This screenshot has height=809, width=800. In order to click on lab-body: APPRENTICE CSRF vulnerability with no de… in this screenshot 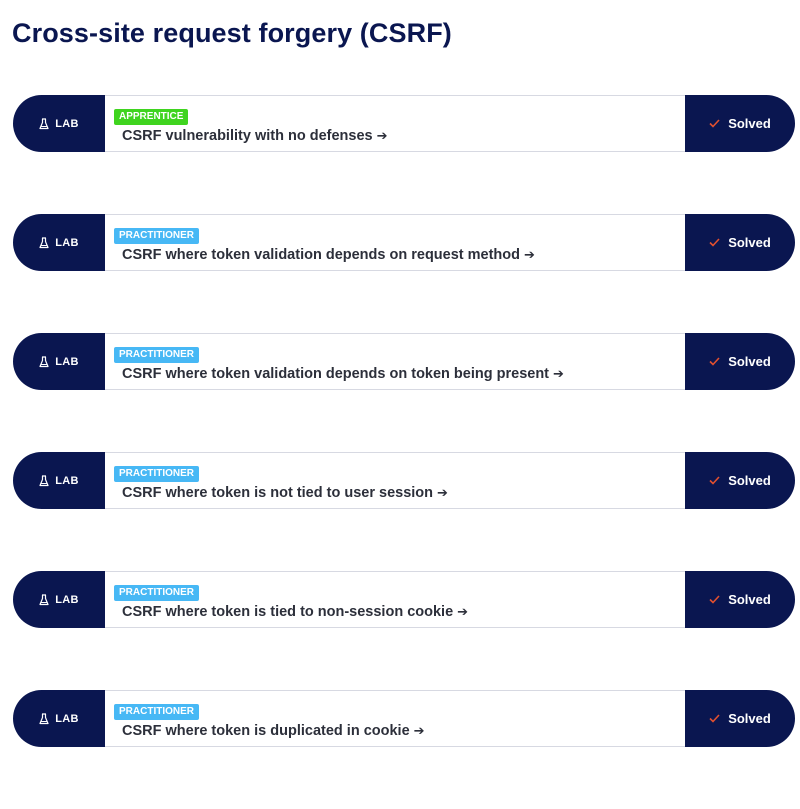, I will do `click(395, 123)`.